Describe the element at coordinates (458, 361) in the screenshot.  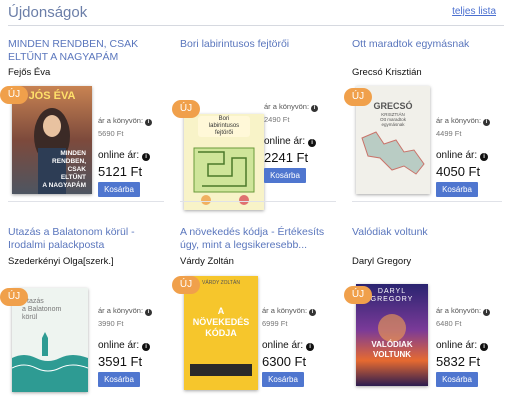
I see `online-price: 5832 Ft` at that location.